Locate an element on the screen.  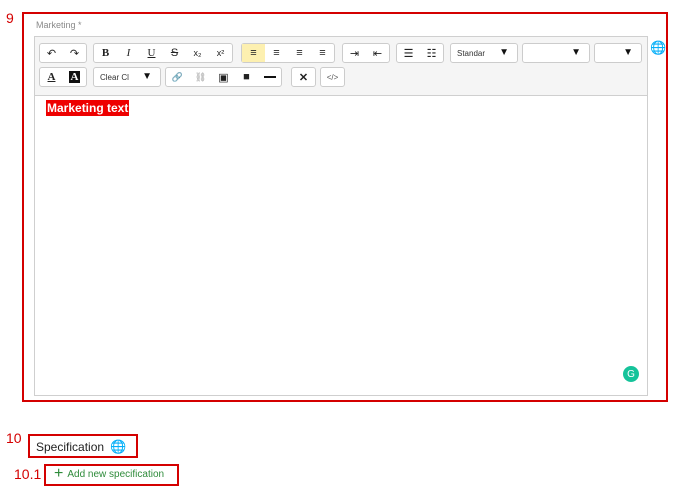
annotation-number-10-1: 10.1 is located at coordinates (28, 474).